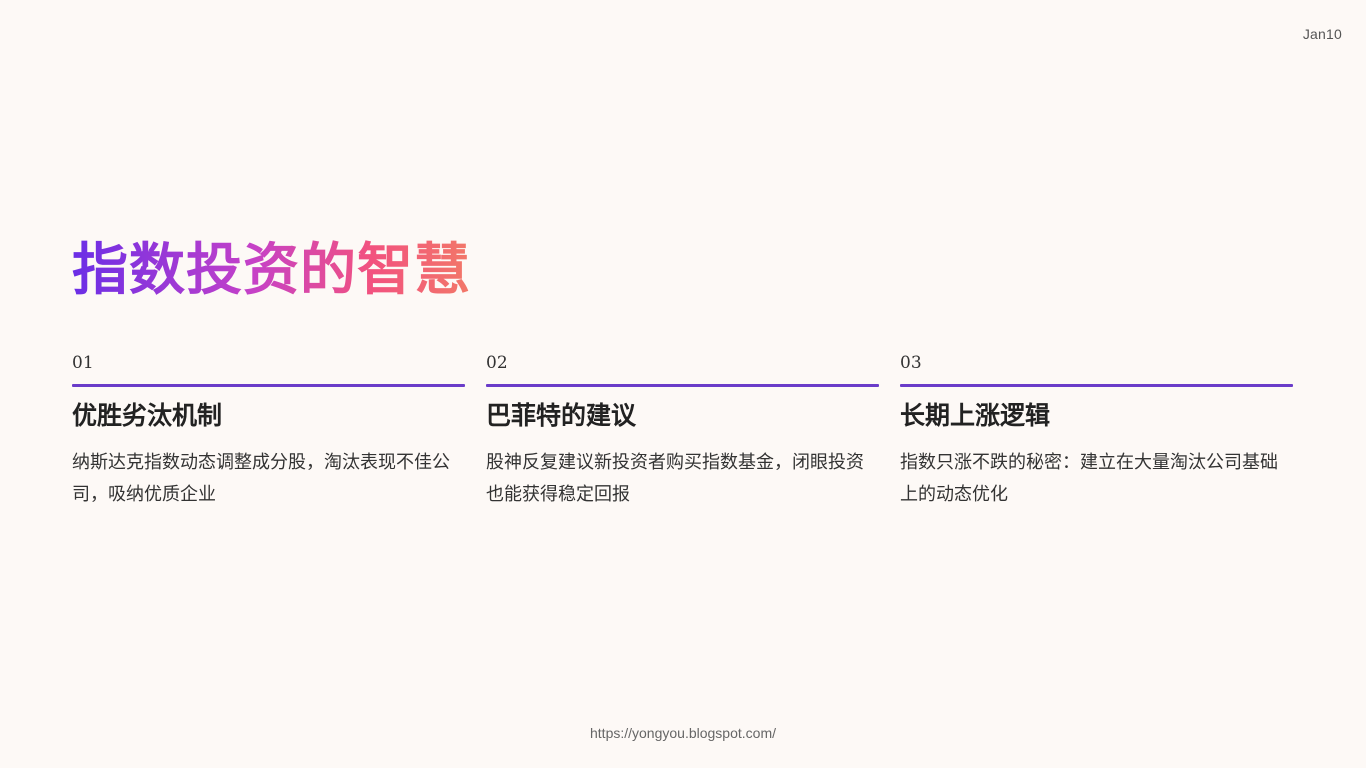  What do you see at coordinates (497, 363) in the screenshot?
I see `card-number: 02` at bounding box center [497, 363].